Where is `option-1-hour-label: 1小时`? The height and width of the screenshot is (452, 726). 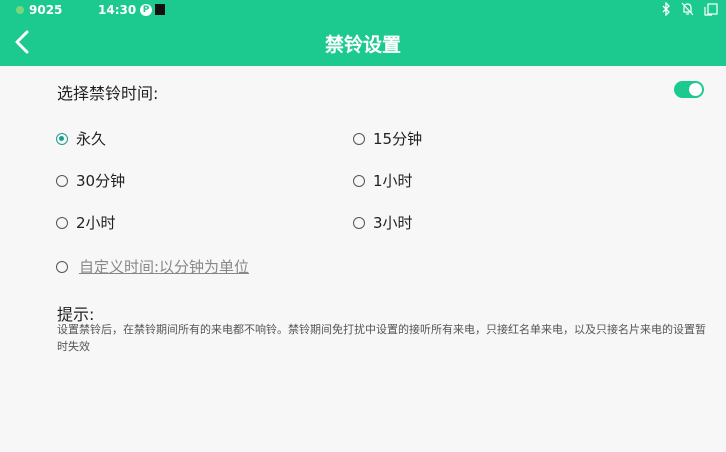 option-1-hour-label: 1小时 is located at coordinates (393, 181).